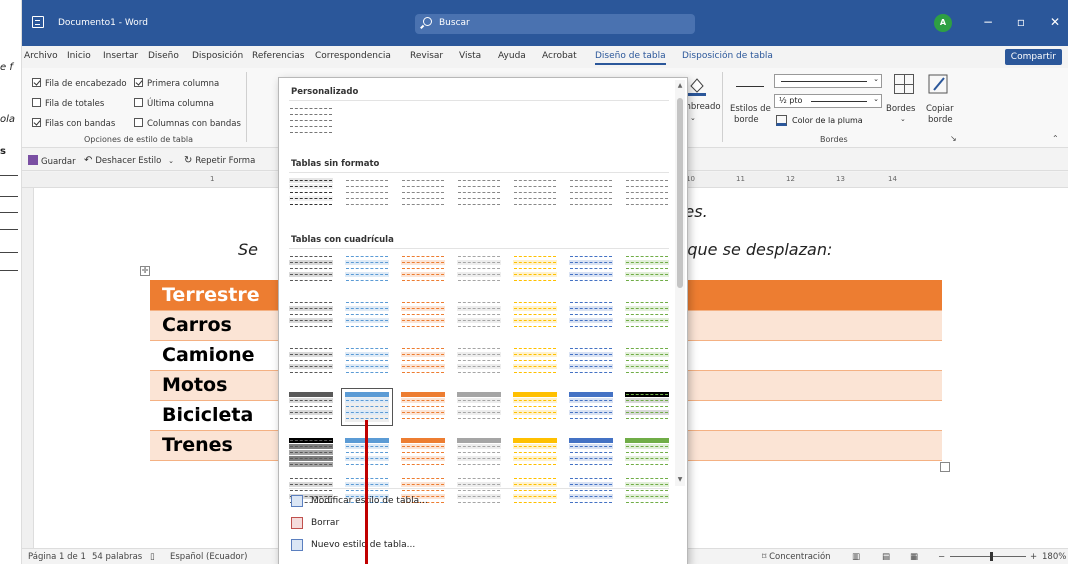 The width and height of the screenshot is (1068, 564). What do you see at coordinates (1055, 22) in the screenshot?
I see `close-button: ✕` at bounding box center [1055, 22].